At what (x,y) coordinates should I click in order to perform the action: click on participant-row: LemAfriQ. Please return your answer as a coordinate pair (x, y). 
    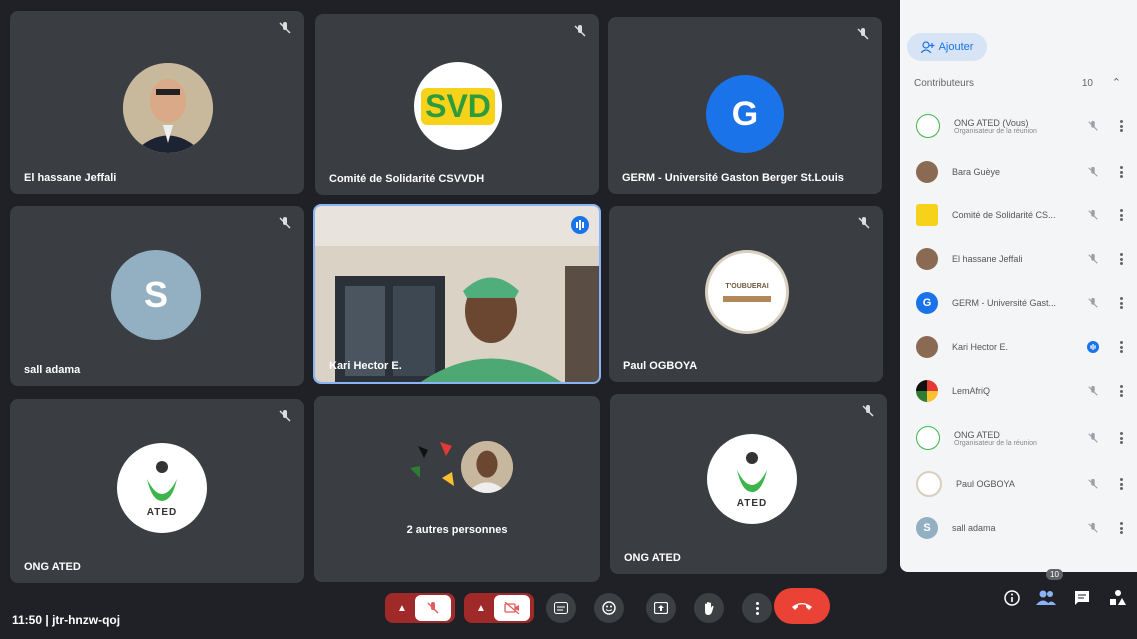
    Looking at the image, I should click on (1020, 391).